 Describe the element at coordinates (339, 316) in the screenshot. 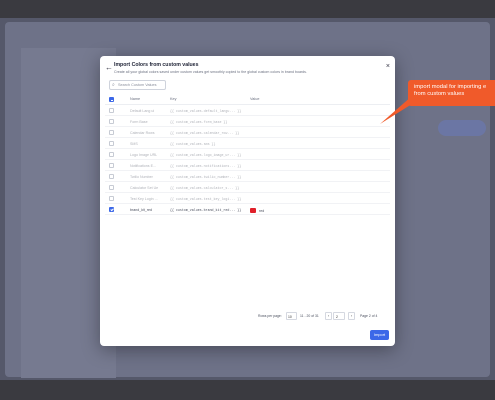

I see `page-number-select: 2` at that location.